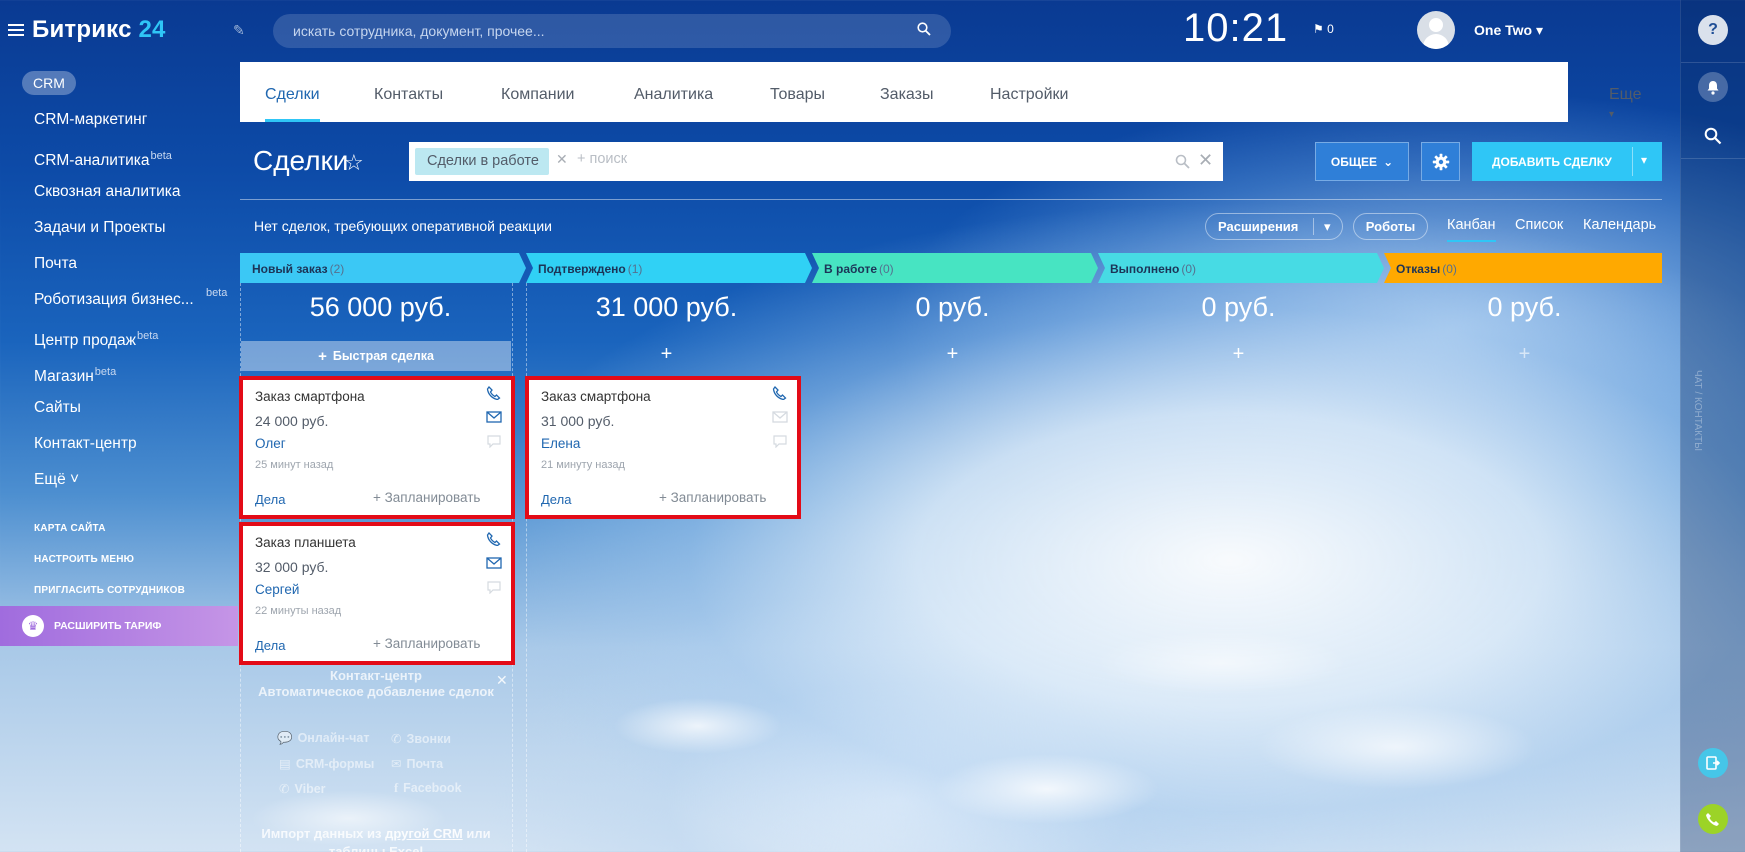 The image size is (1745, 852). Describe the element at coordinates (1713, 819) in the screenshot. I see `phone-call-icon` at that location.